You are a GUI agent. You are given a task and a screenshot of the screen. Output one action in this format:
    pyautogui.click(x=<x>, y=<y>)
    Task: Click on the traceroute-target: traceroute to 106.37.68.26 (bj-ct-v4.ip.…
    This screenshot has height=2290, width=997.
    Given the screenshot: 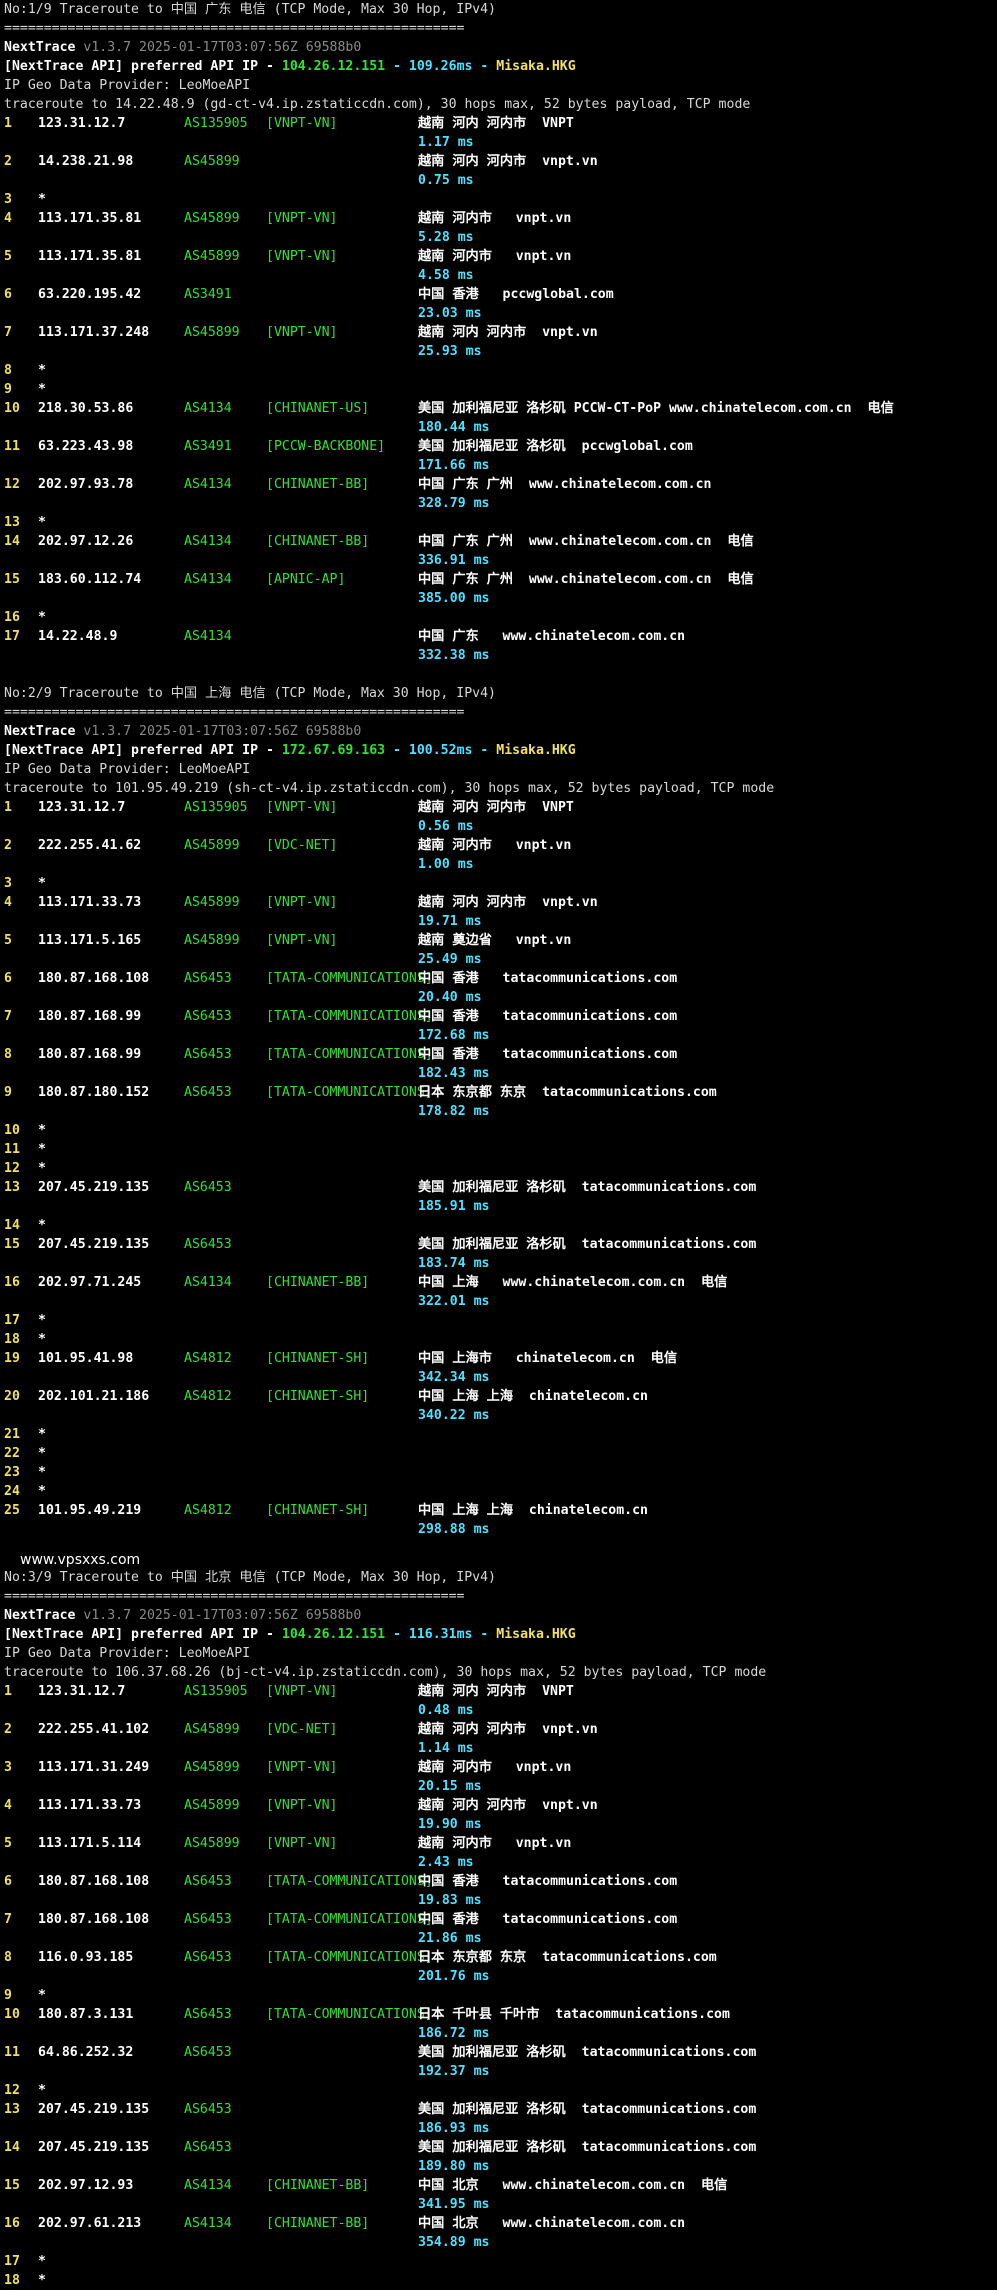 What is the action you would take?
    pyautogui.click(x=385, y=1672)
    